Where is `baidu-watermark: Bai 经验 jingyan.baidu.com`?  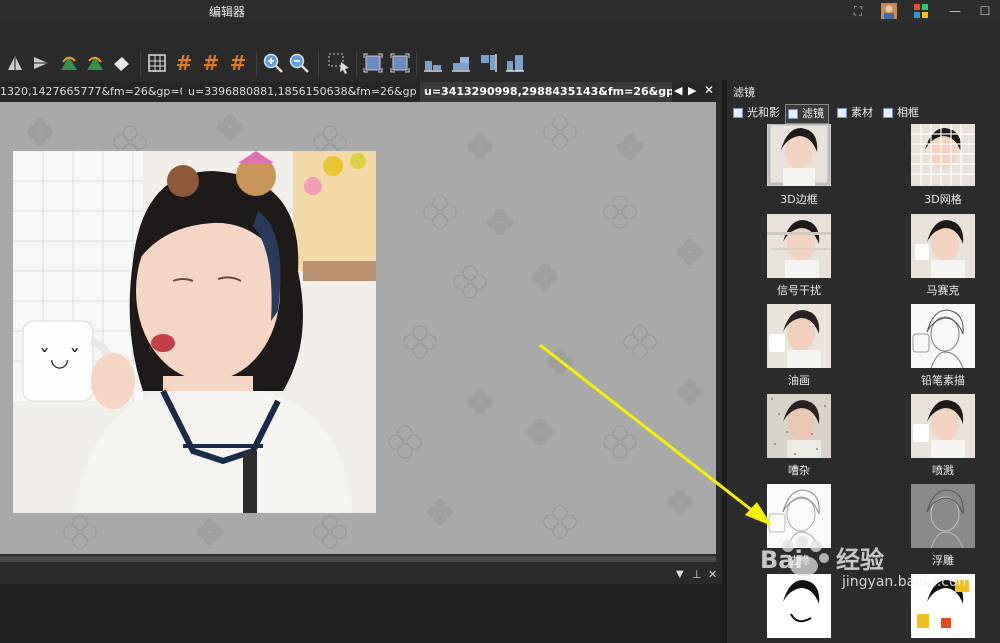 baidu-watermark: Bai 经验 jingyan.baidu.com is located at coordinates (865, 567).